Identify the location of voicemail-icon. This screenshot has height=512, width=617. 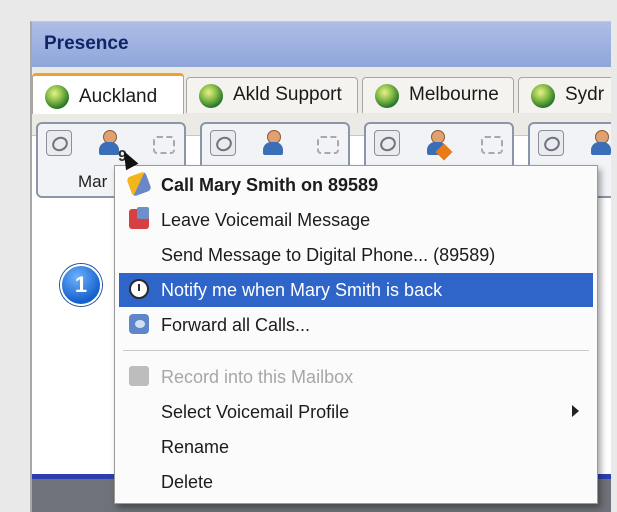
(139, 218).